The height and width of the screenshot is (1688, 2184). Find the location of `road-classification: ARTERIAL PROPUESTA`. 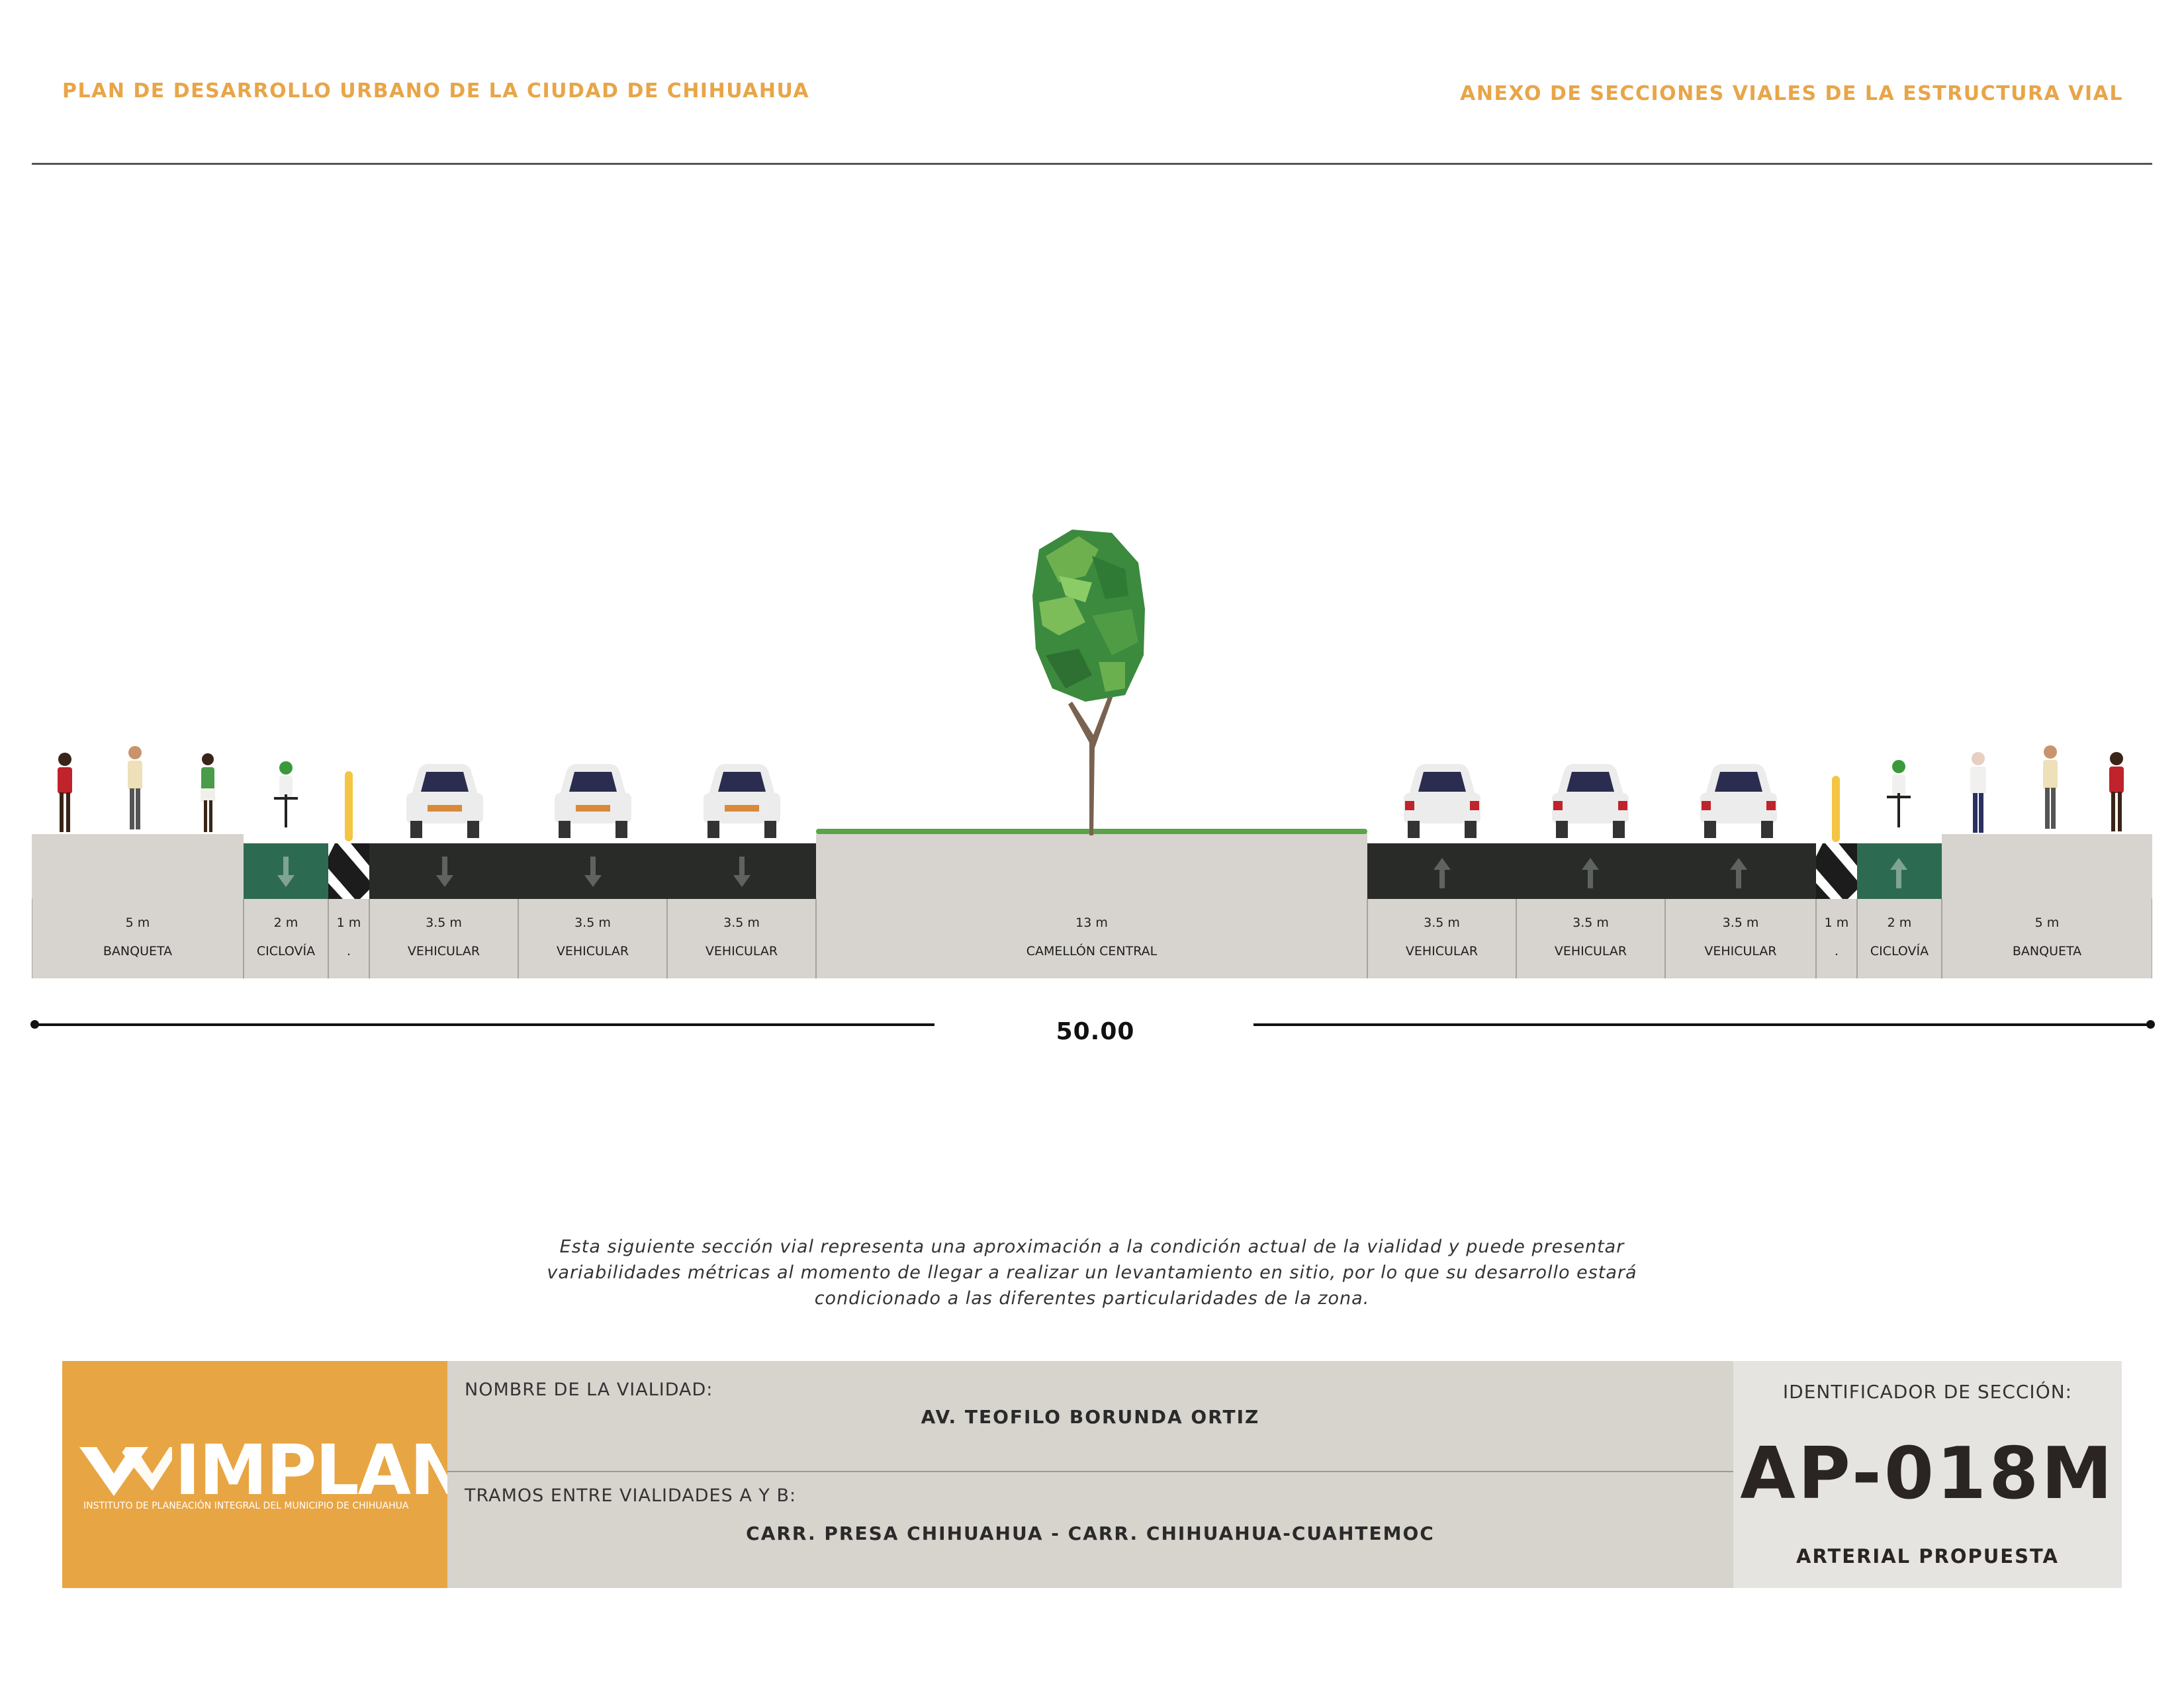

road-classification: ARTERIAL PROPUESTA is located at coordinates (1928, 1556).